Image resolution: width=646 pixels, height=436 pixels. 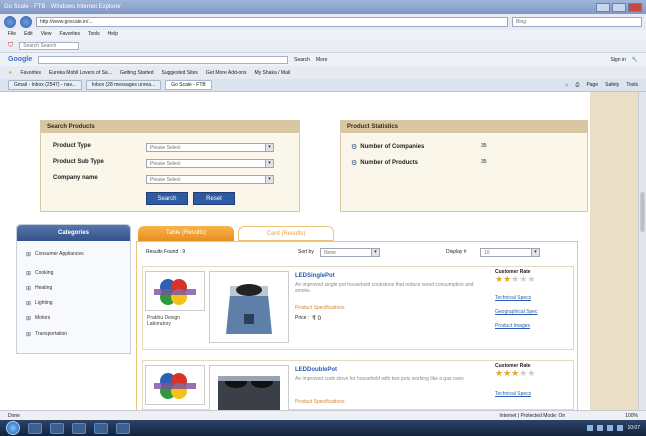 I want to click on windows-taskbar: 10:07, so click(x=323, y=428).